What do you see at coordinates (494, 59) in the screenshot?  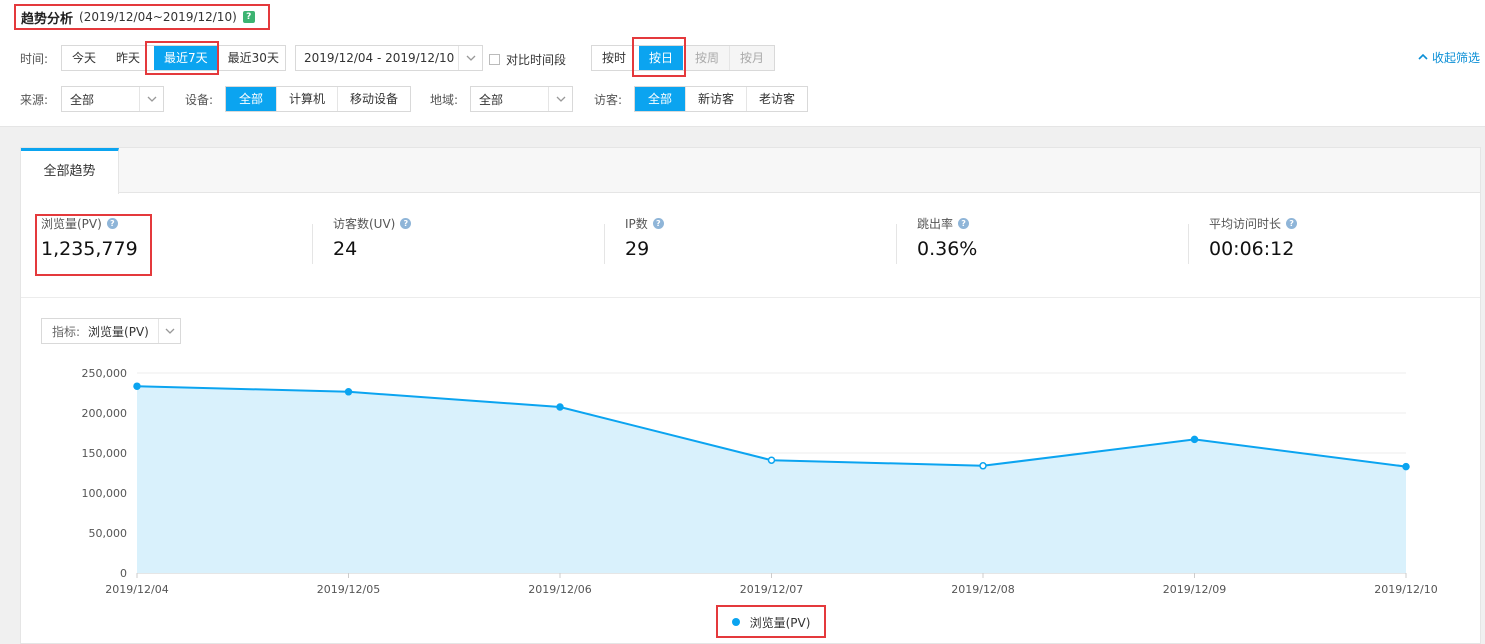 I see `checkbox-icon` at bounding box center [494, 59].